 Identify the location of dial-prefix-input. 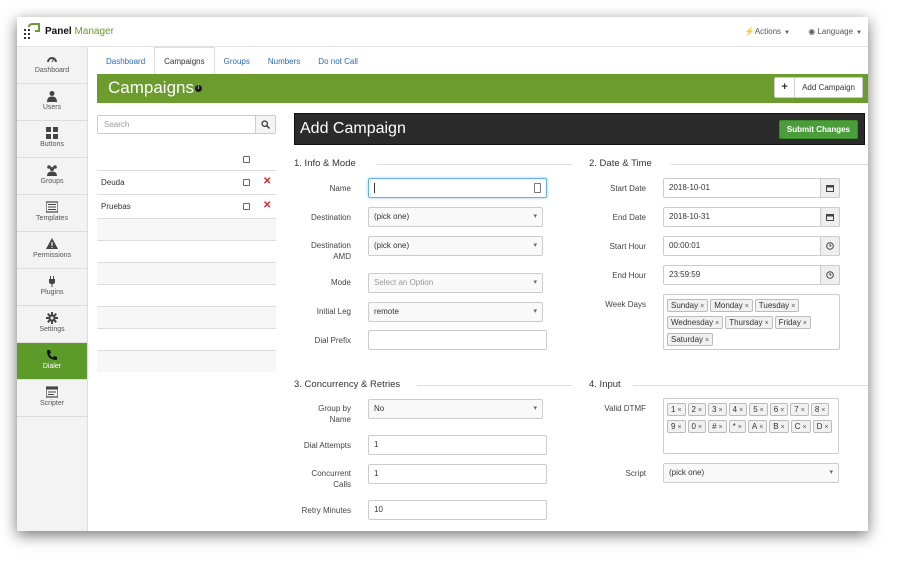
(457, 340).